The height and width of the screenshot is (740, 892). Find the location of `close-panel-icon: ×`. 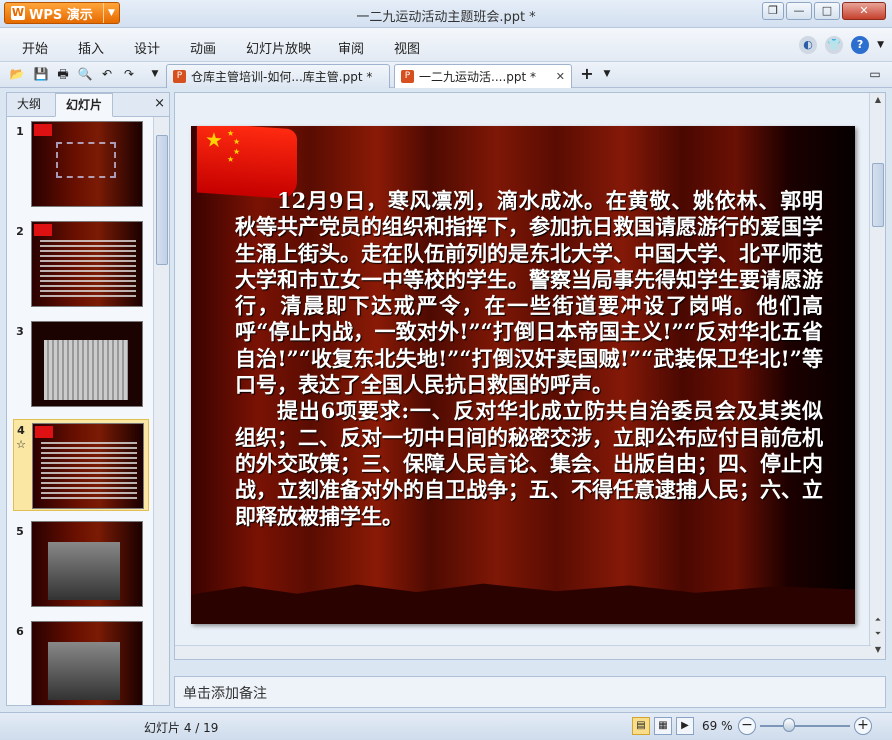

close-panel-icon: × is located at coordinates (159, 103).